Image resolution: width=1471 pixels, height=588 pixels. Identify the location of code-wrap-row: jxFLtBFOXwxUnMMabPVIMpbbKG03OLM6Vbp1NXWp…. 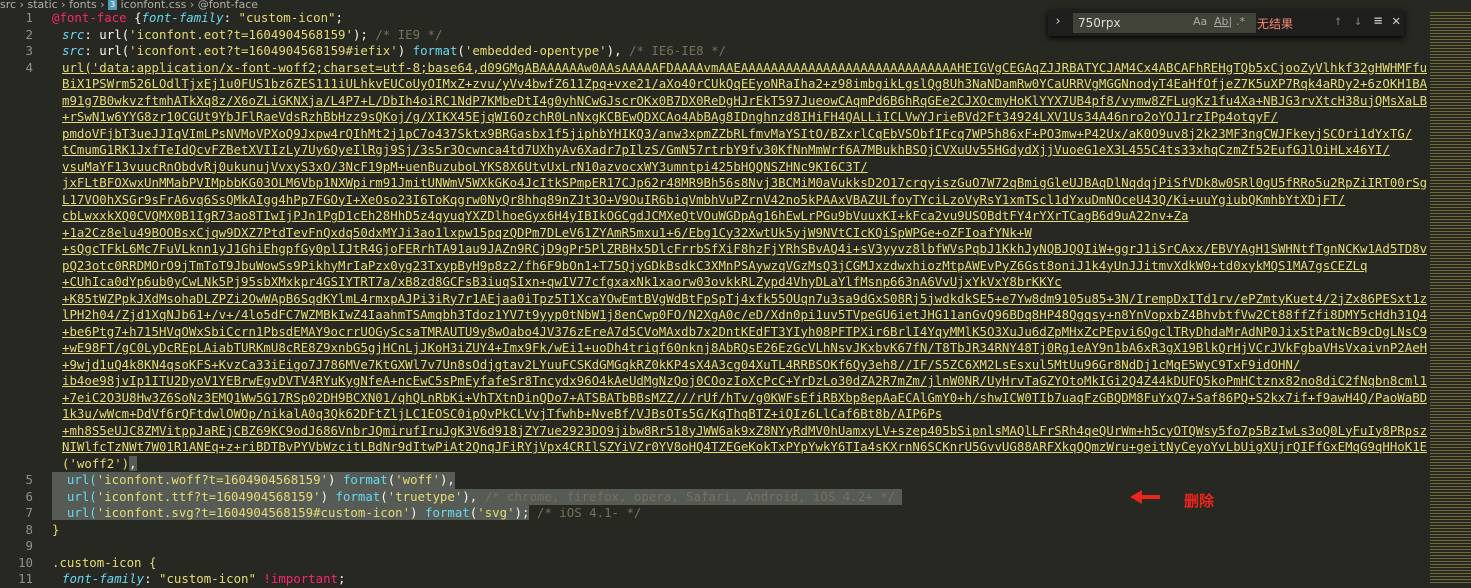
(744, 182).